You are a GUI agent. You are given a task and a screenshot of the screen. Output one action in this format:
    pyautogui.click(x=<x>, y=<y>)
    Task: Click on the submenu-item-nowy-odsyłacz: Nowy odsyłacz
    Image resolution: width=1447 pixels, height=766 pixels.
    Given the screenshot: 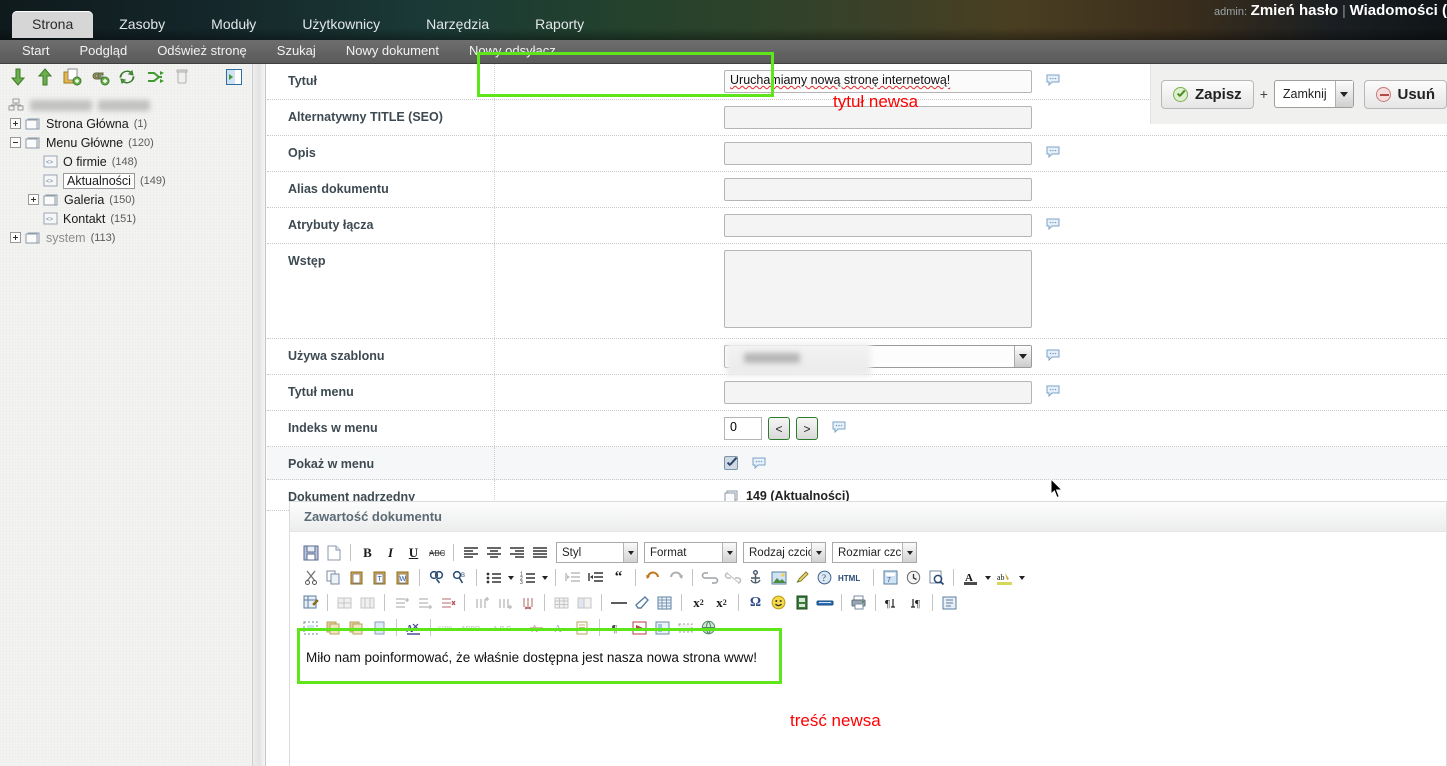 What is the action you would take?
    pyautogui.click(x=519, y=50)
    